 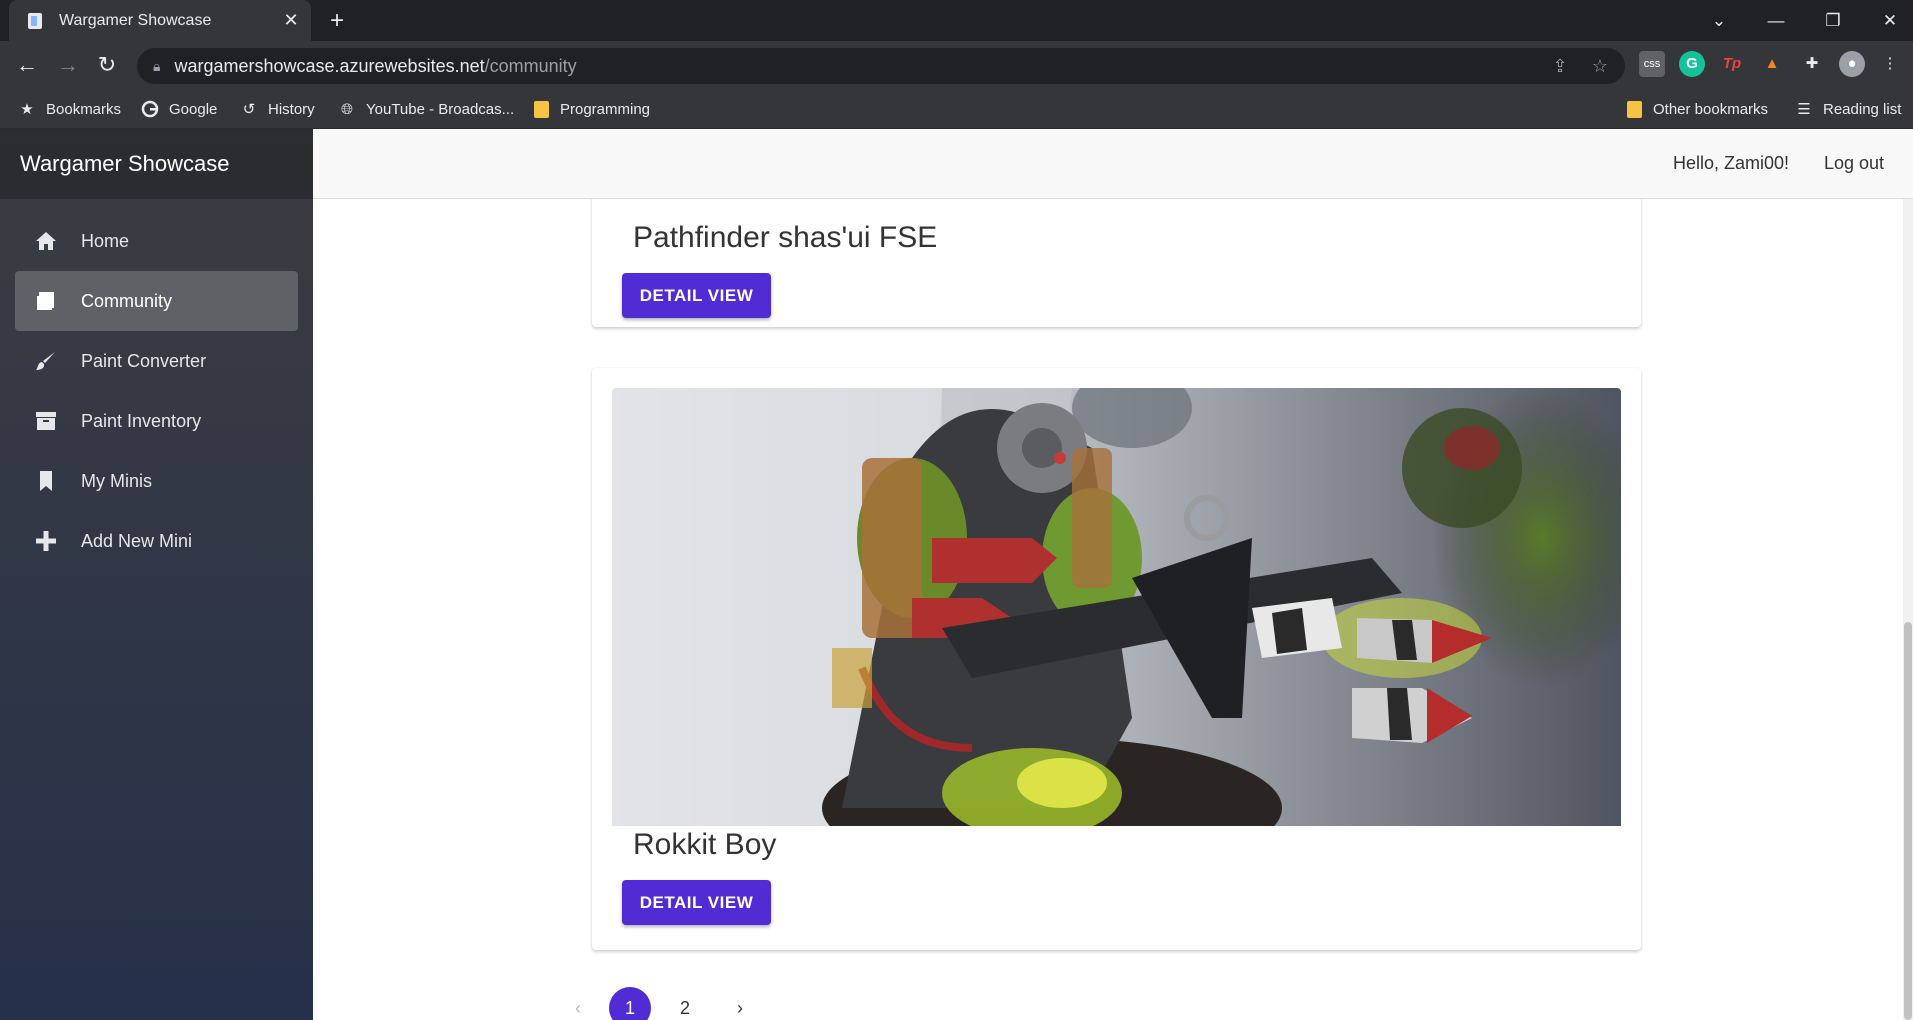 I want to click on browser-tab-strip: Wargamer Showcase ✕ + ⌄ — ❐ ✕, so click(x=956, y=20).